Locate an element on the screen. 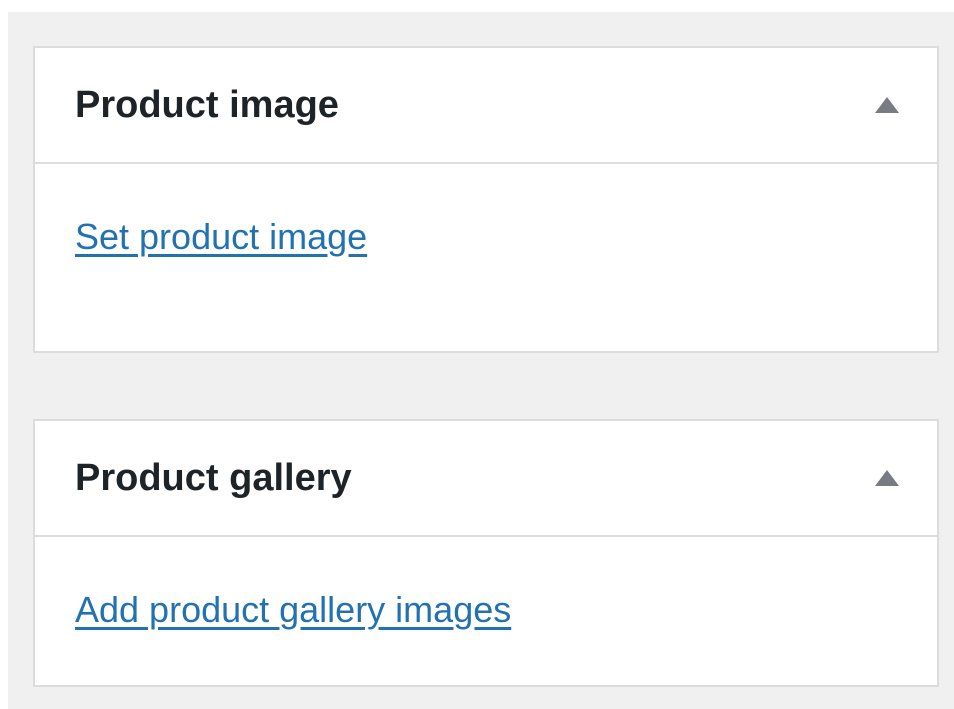 The height and width of the screenshot is (709, 954). product-image-panel-body: Set product image is located at coordinates (486, 211).